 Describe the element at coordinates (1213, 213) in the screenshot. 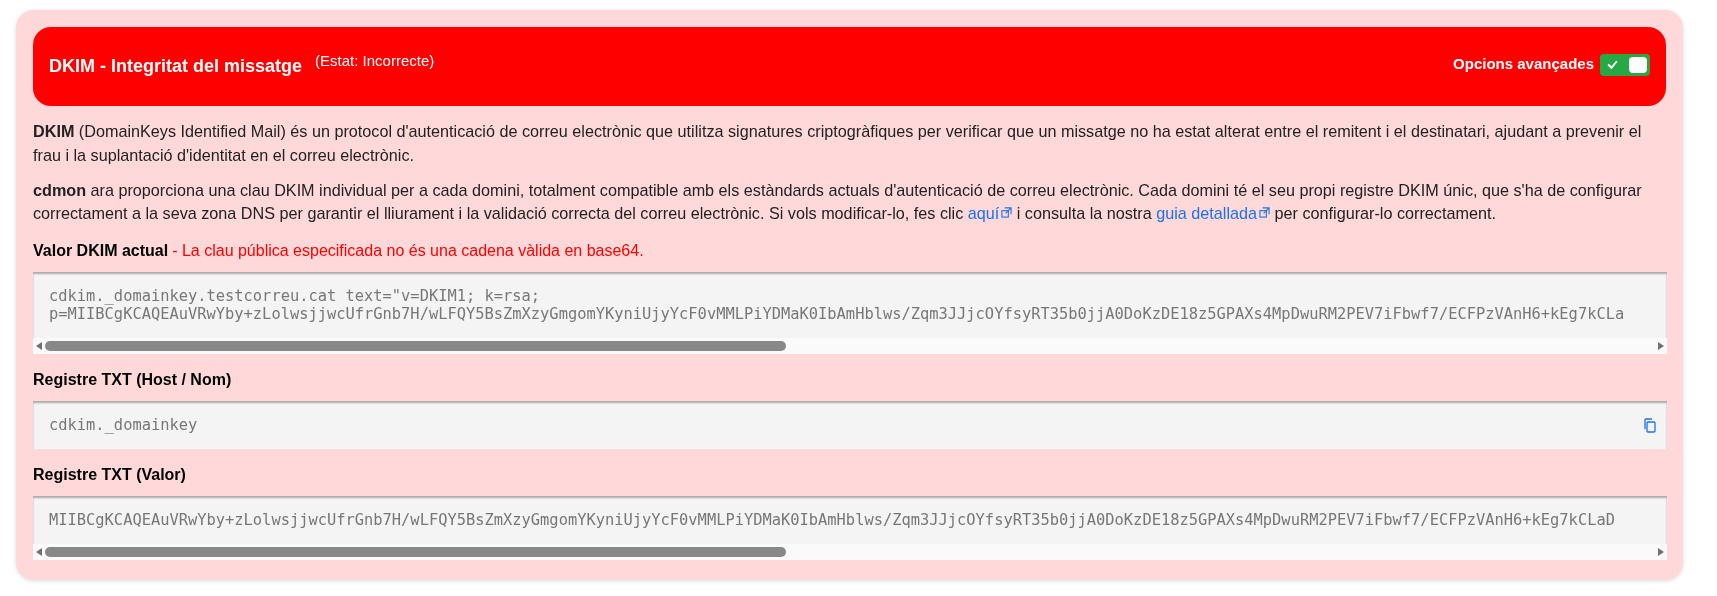

I see `help-link: guia detallada` at that location.